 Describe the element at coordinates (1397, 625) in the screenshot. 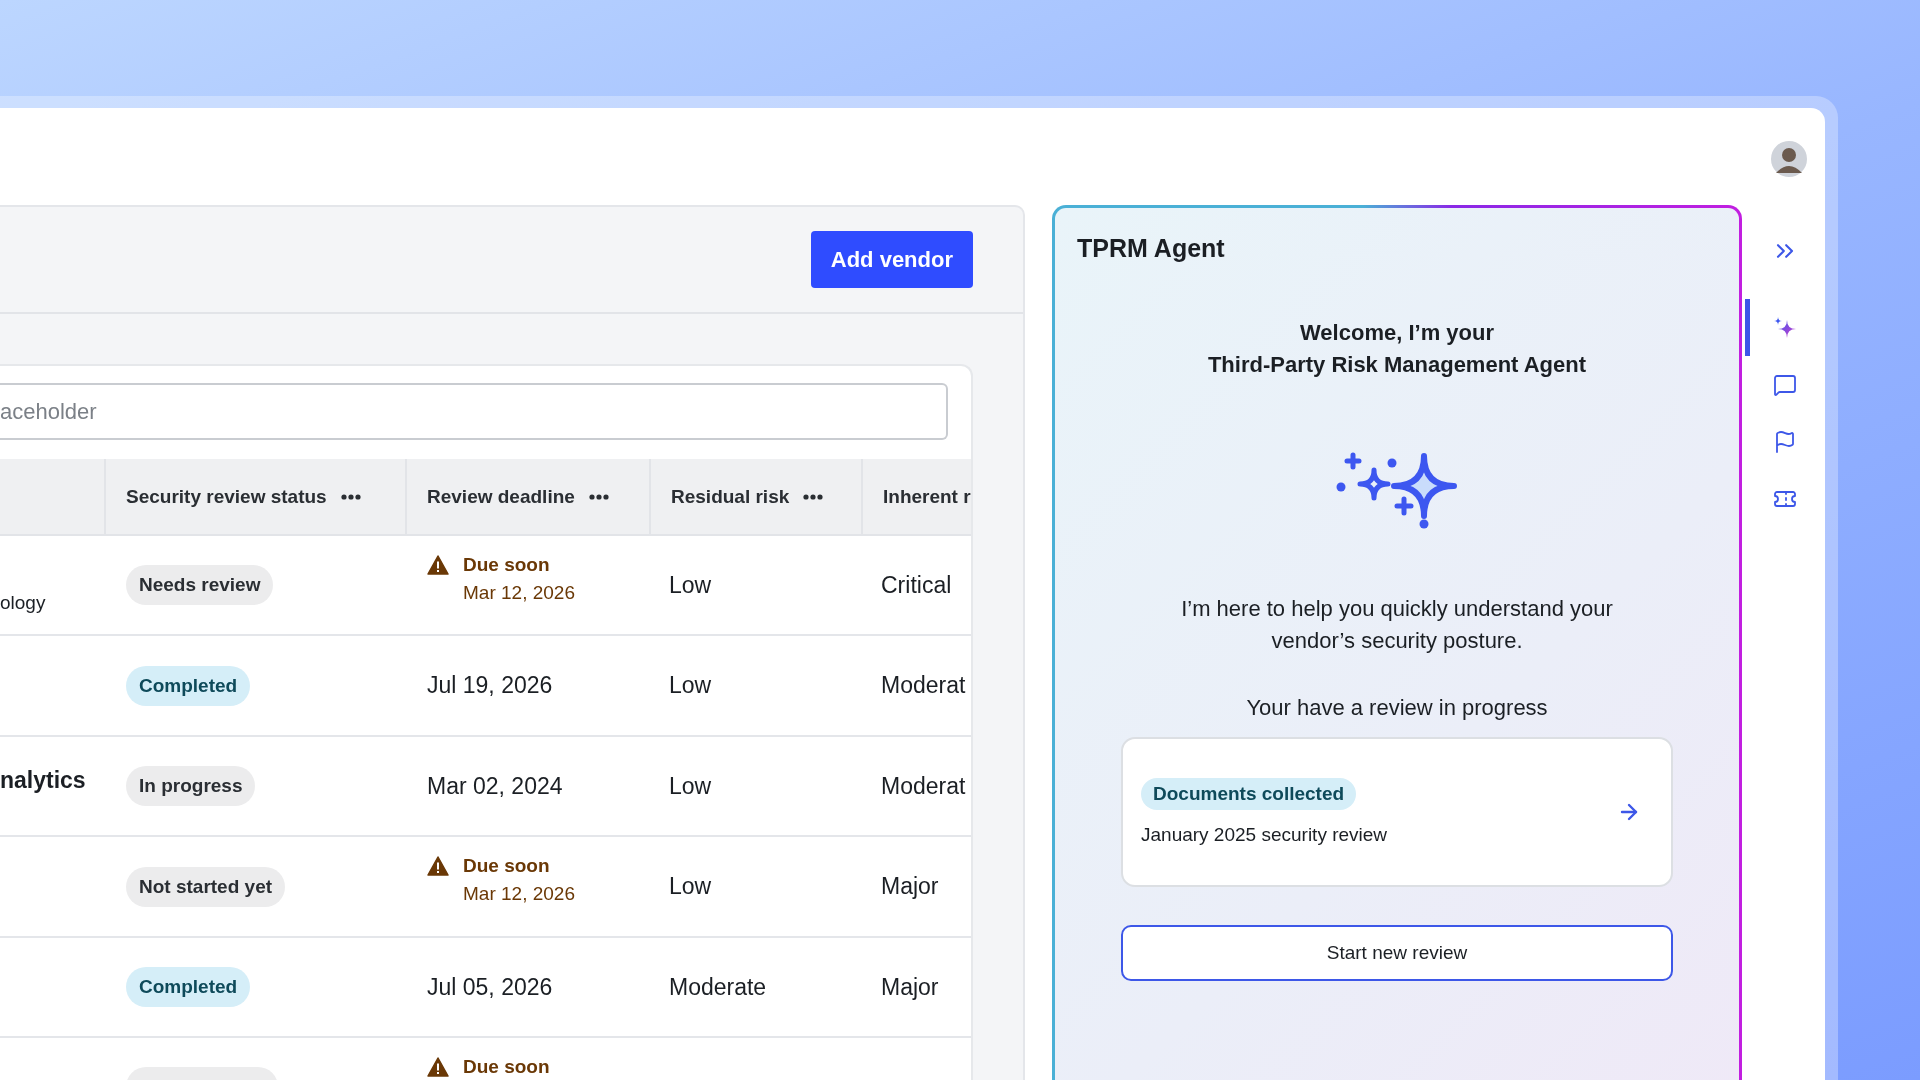

I see `intro-text: I’m here to help you quickly understand your vendor’s security posture.` at that location.